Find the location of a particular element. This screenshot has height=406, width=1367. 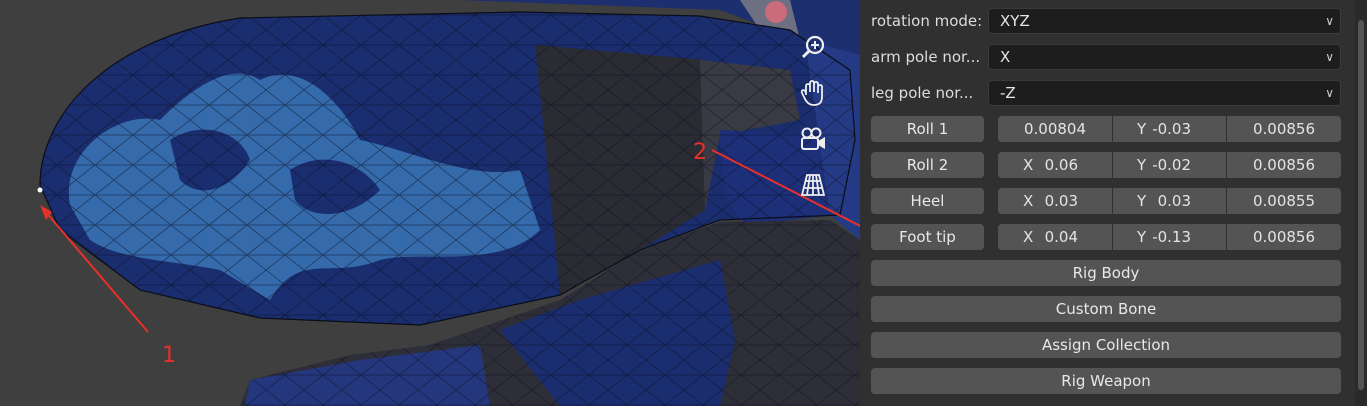

roll-1-vector: 0.00804 Y -0.03 0.00856 is located at coordinates (1169, 129).